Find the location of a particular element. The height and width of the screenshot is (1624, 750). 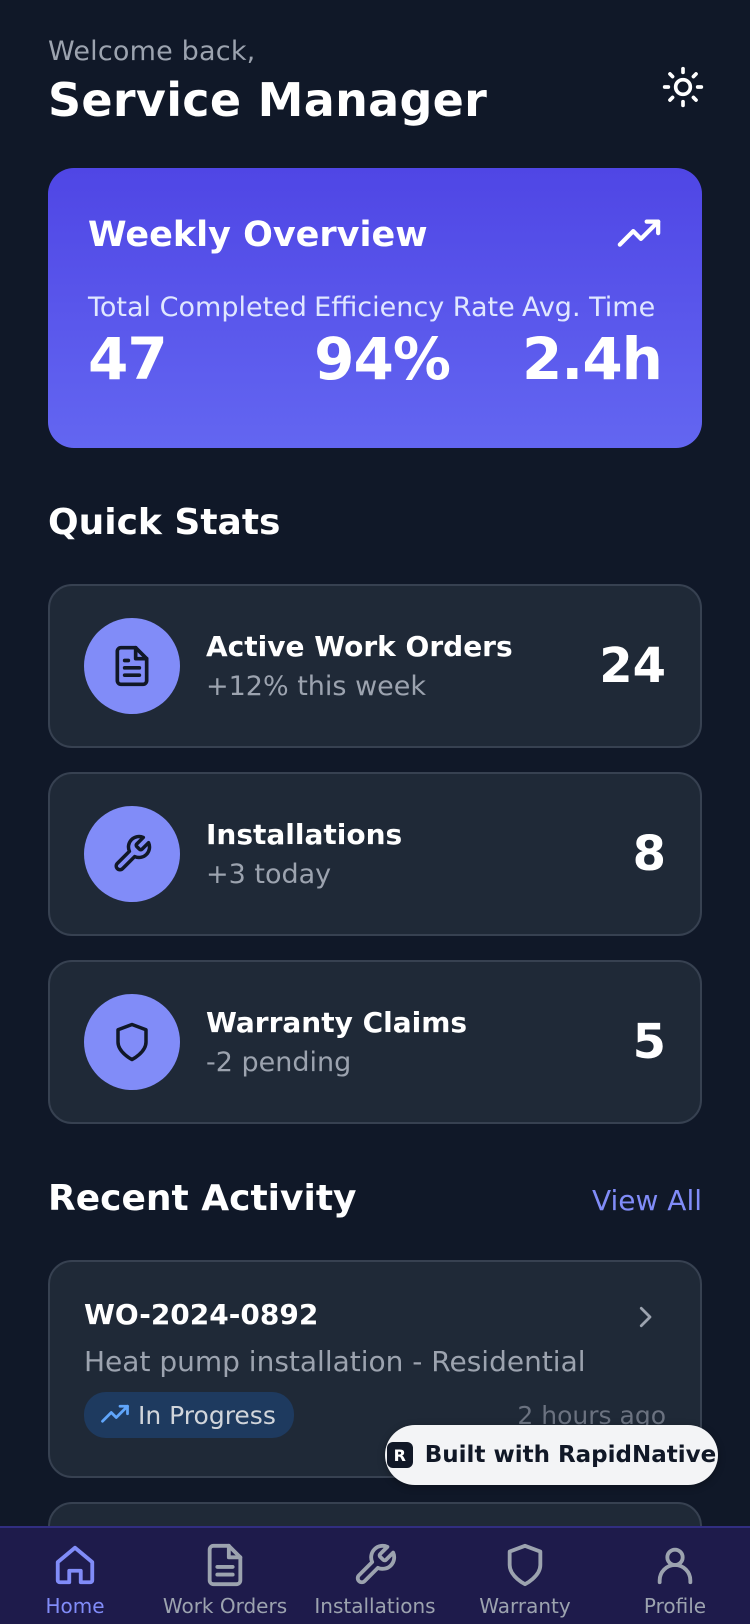

home-icon is located at coordinates (75, 1565).